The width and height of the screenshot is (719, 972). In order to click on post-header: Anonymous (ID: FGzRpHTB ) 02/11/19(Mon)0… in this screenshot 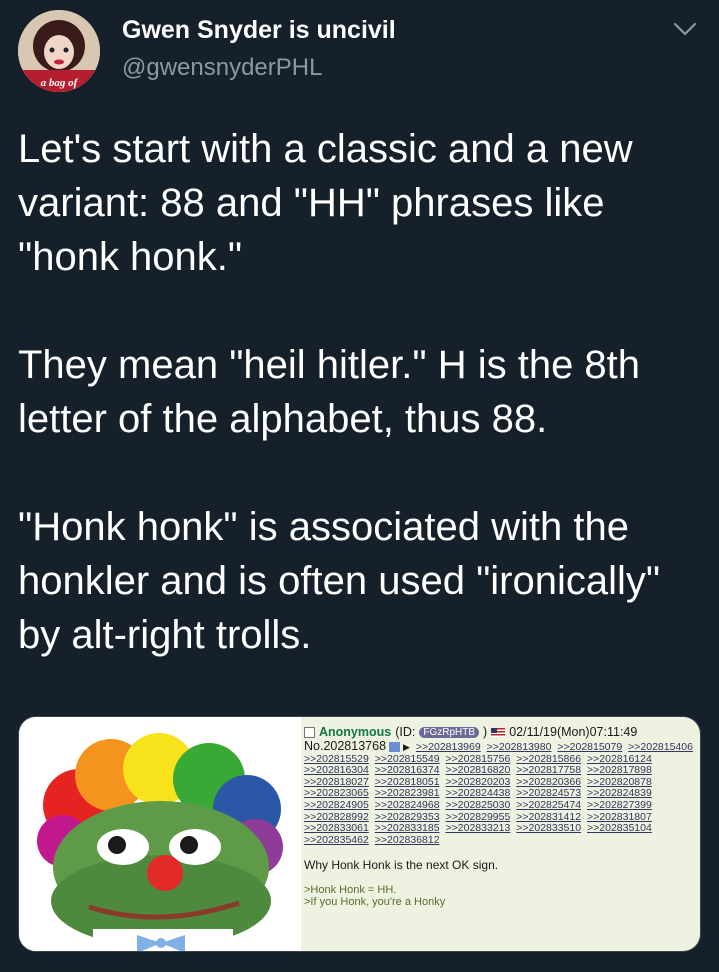, I will do `click(500, 732)`.